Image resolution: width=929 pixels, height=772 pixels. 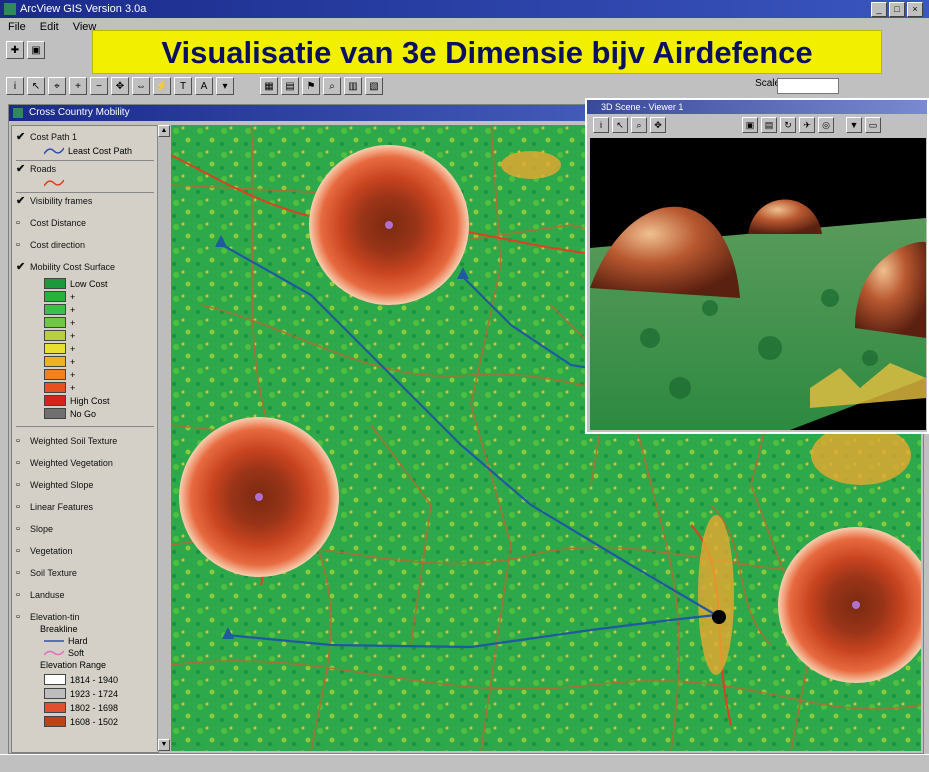 I want to click on toc-layer-landuse: ▫ Landuse, so click(x=40, y=595).